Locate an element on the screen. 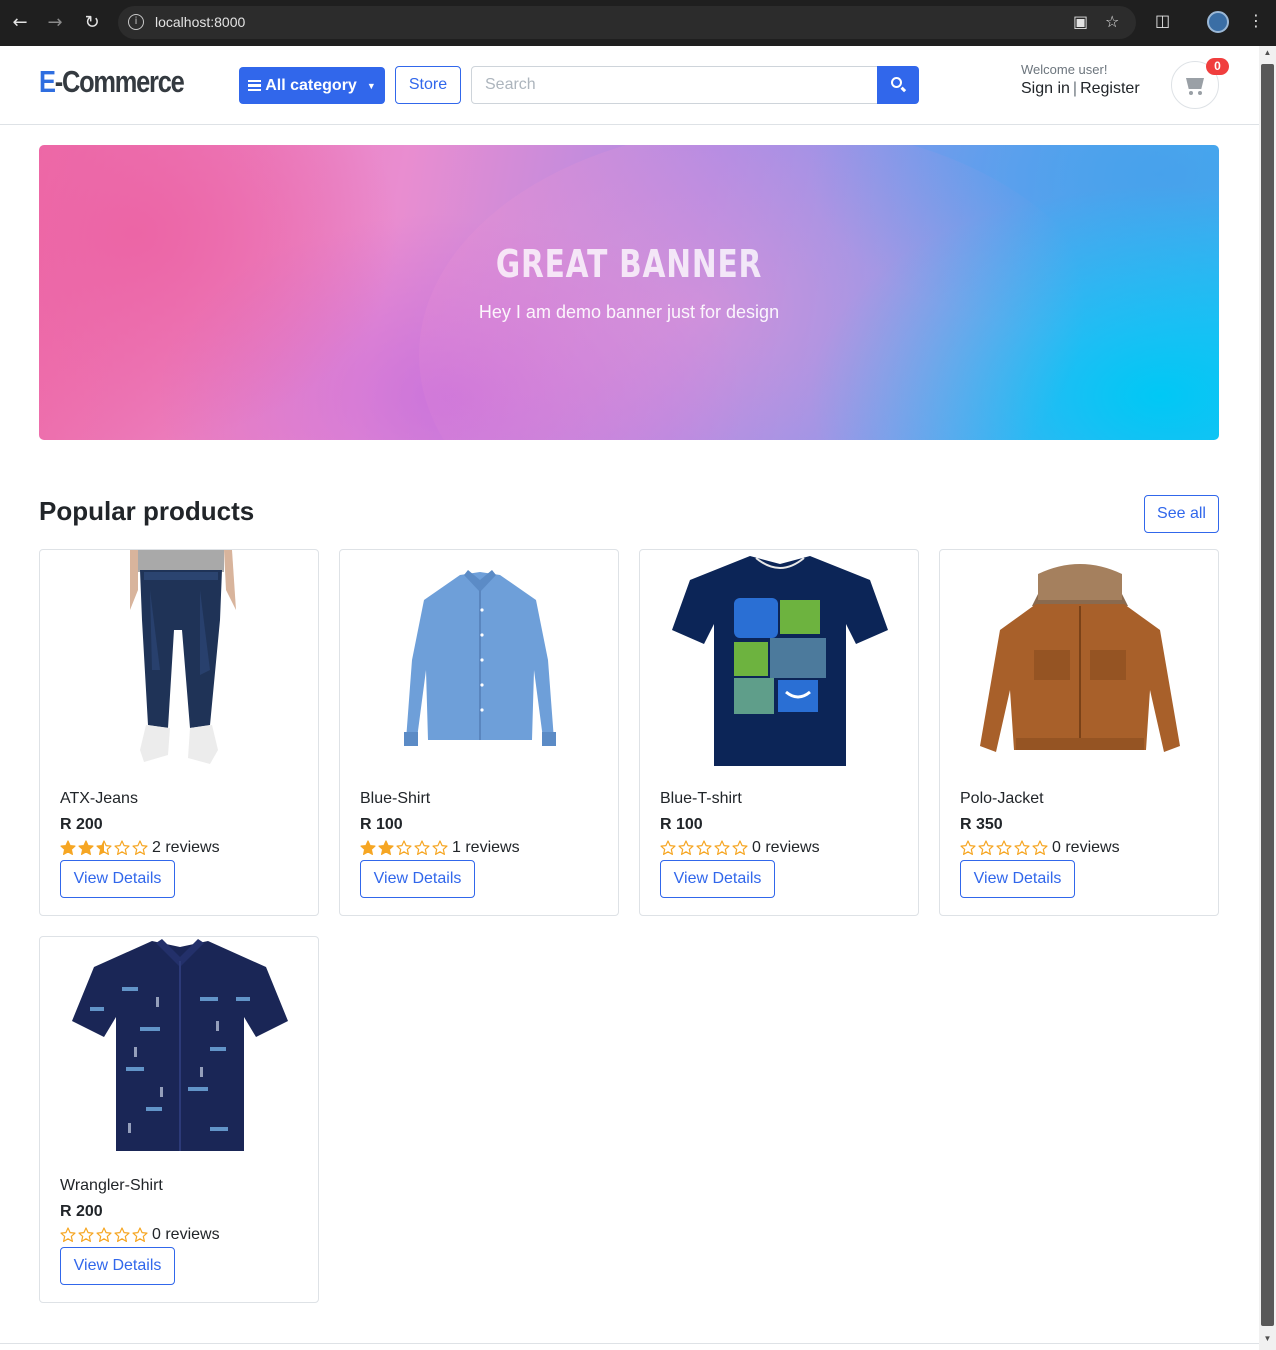  all-category-label: All category is located at coordinates (311, 85).